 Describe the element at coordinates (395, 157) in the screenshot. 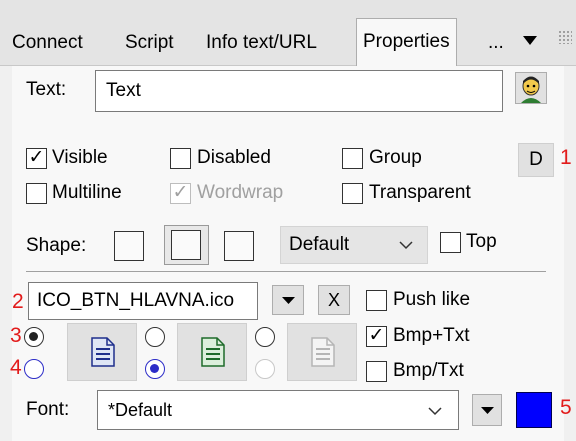

I see `group-label: Group` at that location.